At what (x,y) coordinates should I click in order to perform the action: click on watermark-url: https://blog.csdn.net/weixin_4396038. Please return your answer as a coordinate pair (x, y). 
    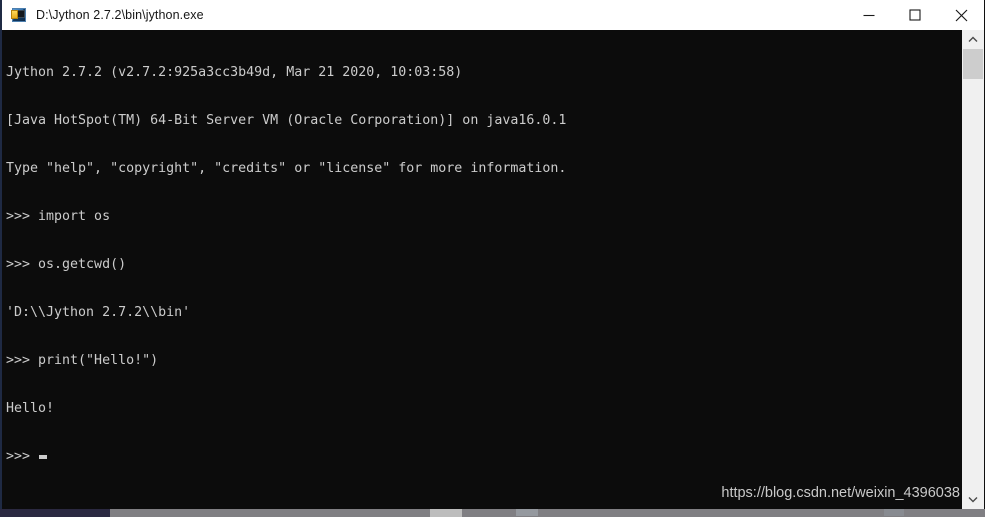
    Looking at the image, I should click on (840, 493).